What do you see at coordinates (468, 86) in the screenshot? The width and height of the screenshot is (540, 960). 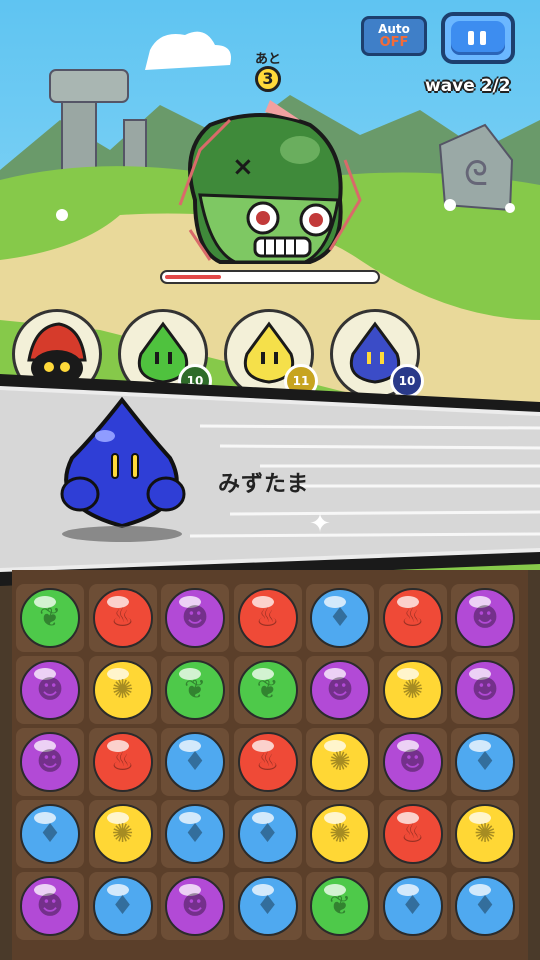 I see `wave-counter: wave 2/2` at bounding box center [468, 86].